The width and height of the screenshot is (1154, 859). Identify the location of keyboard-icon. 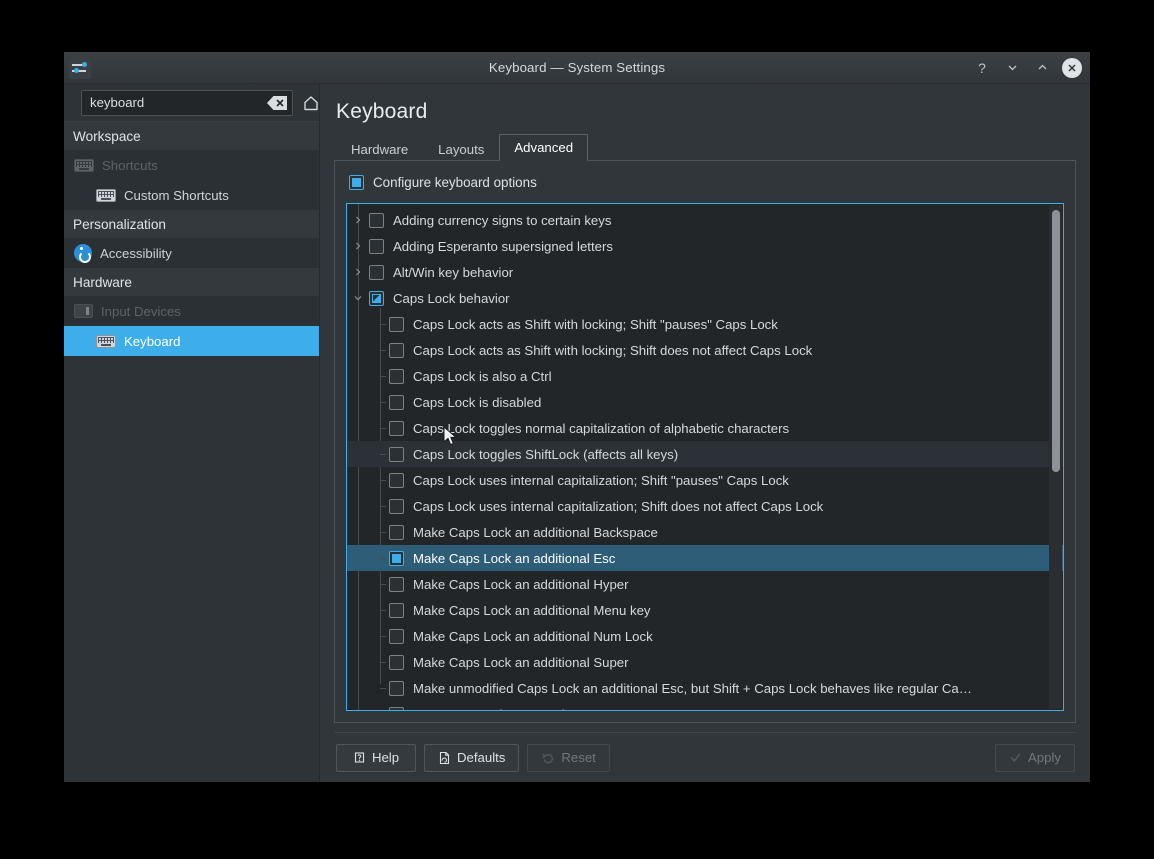
(106, 341).